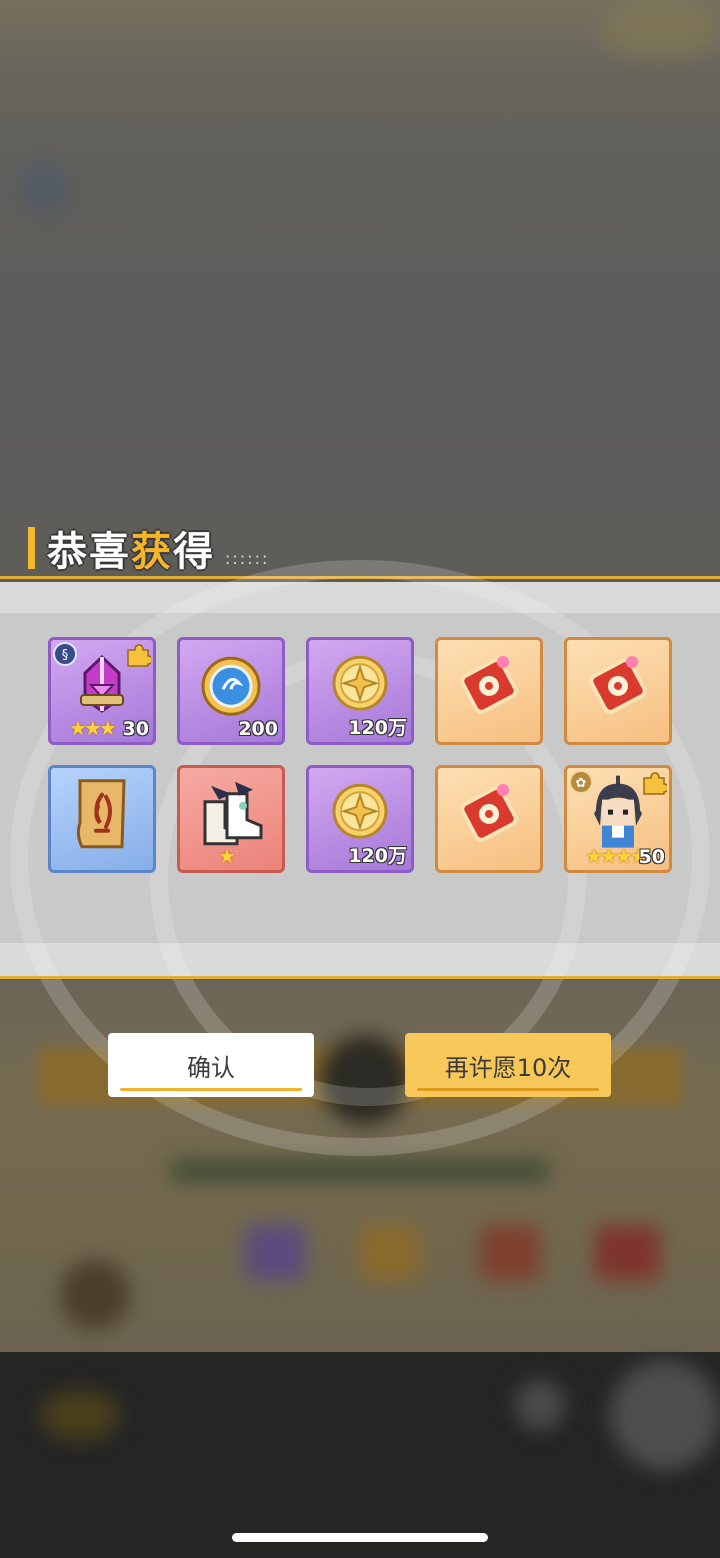  I want to click on item-quantity: 200, so click(258, 729).